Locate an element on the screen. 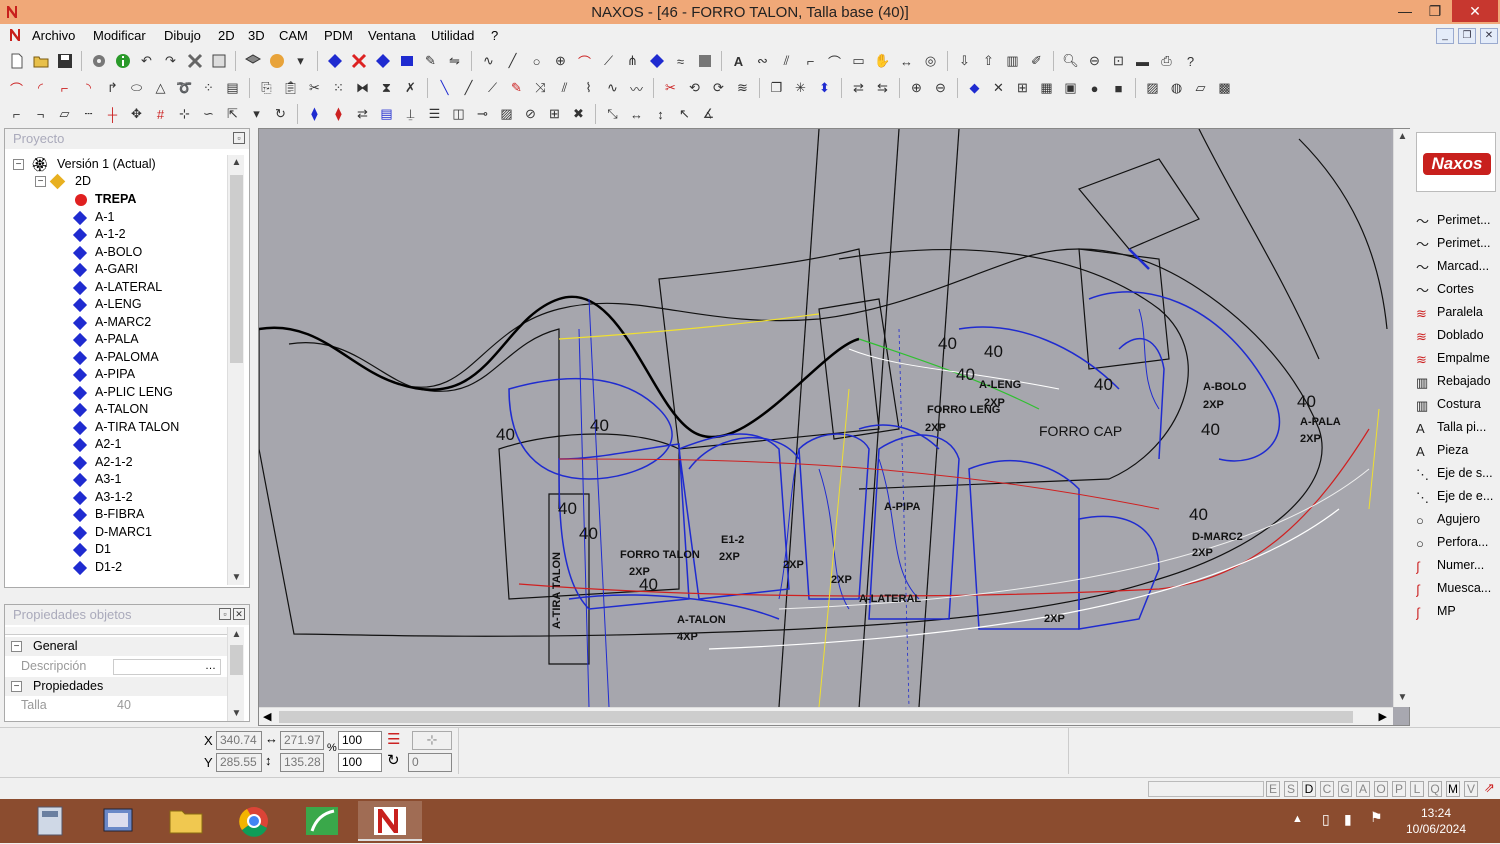 The width and height of the screenshot is (1500, 844). status-toggle: Q is located at coordinates (1435, 789).